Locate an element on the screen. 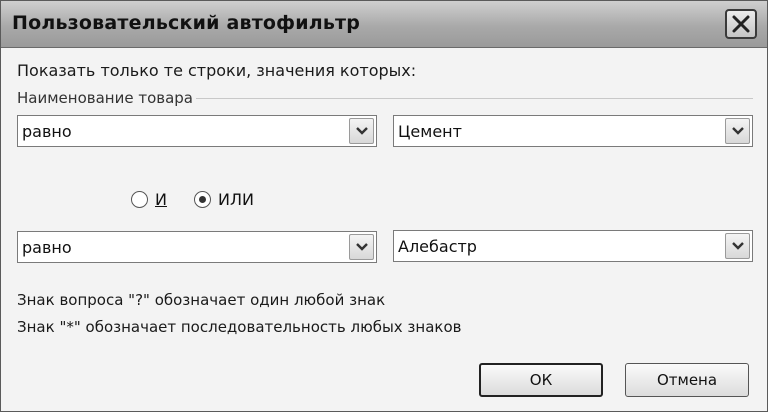 The image size is (770, 414). or-radio: ИЛИ is located at coordinates (224, 199).